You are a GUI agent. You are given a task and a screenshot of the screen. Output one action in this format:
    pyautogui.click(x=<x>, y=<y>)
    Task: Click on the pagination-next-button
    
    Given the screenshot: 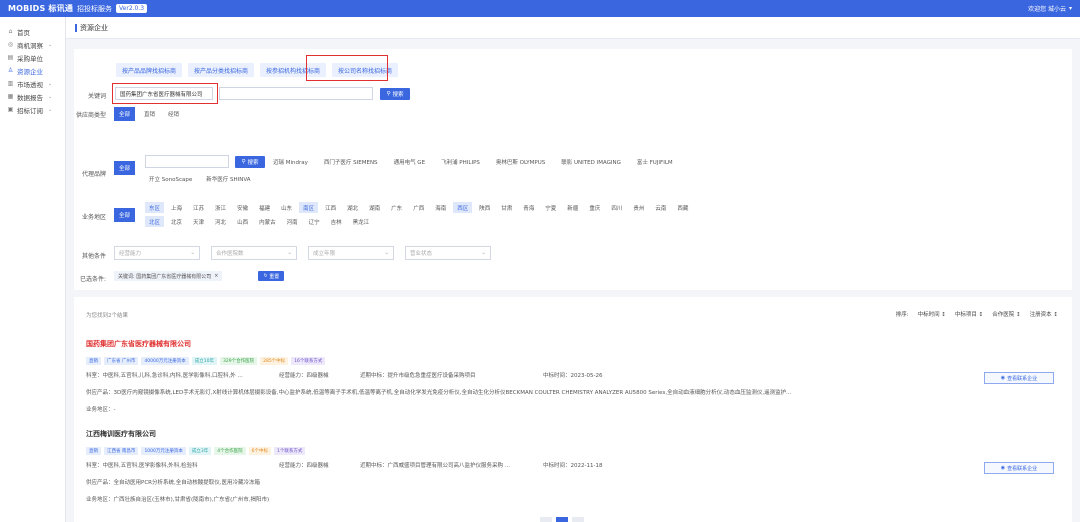 What is the action you would take?
    pyautogui.click(x=578, y=519)
    